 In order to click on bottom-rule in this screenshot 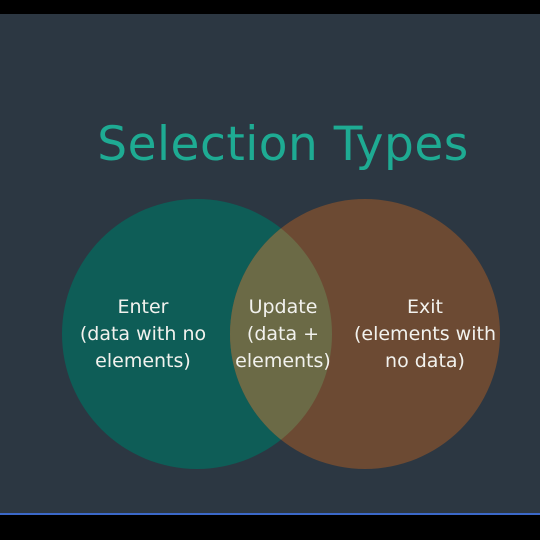, I will do `click(270, 514)`.